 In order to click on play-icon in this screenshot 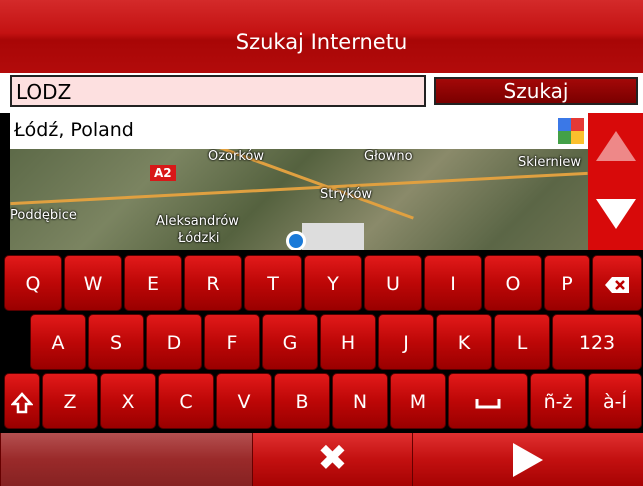, I will do `click(528, 460)`.